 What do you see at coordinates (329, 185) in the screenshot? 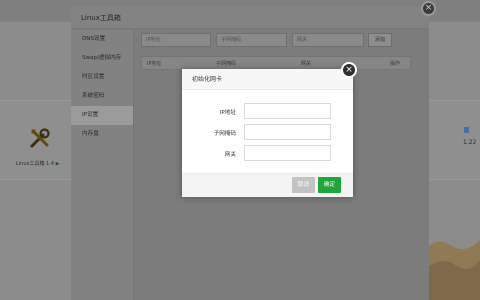
I see `confirm-button: 确定` at bounding box center [329, 185].